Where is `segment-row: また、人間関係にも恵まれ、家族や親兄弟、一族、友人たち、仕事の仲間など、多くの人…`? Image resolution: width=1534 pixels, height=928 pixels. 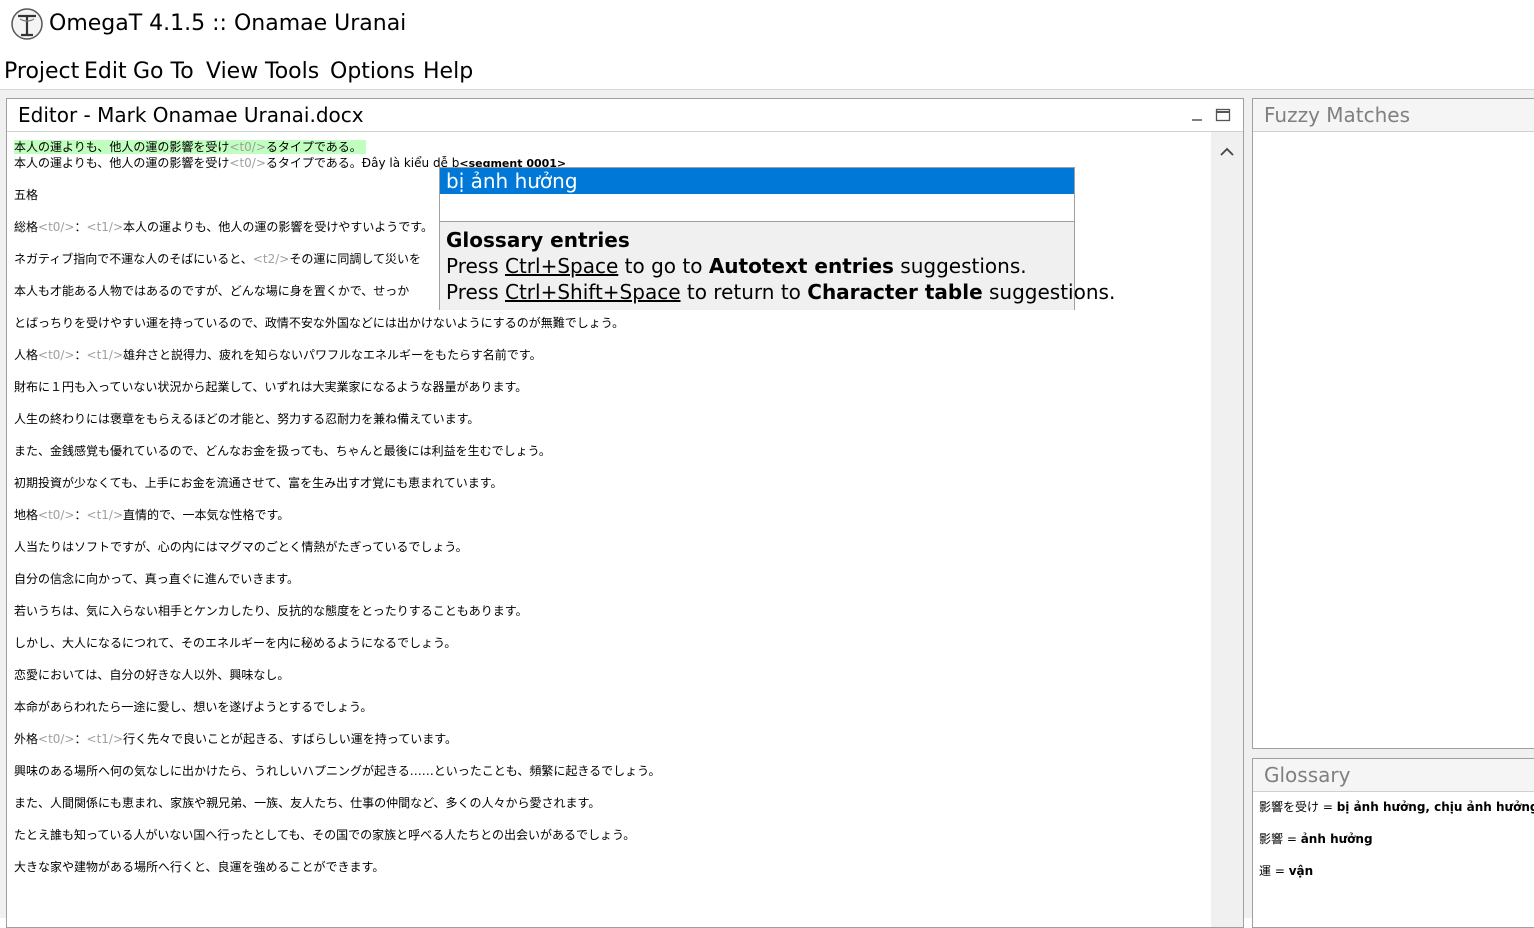 segment-row: また、人間関係にも恵まれ、家族や親兄弟、一族、友人たち、仕事の仲間など、多くの人… is located at coordinates (307, 803).